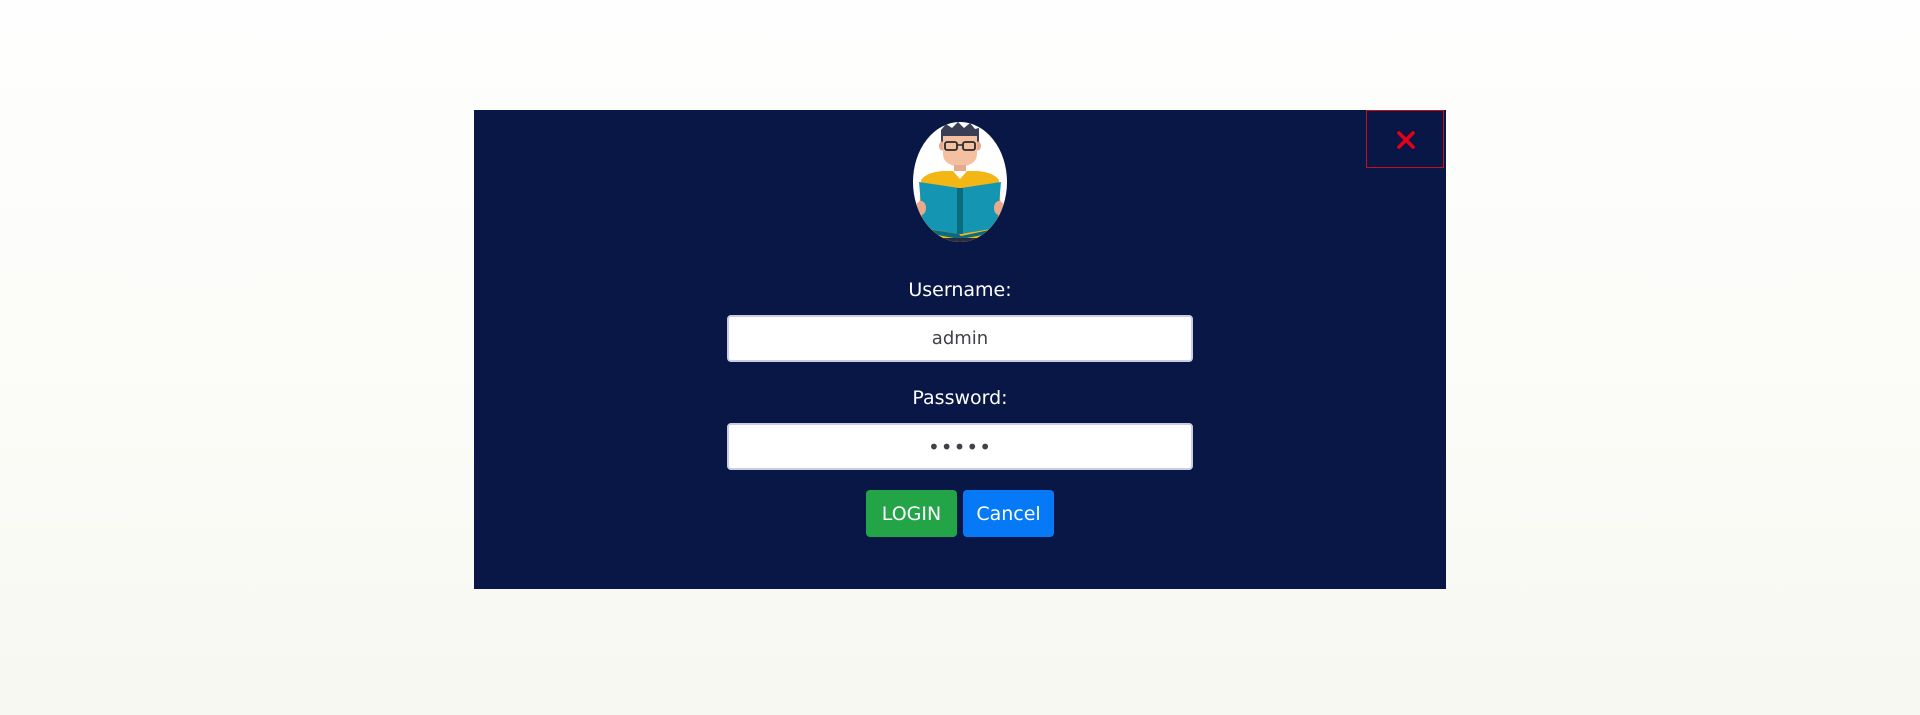  I want to click on login-button: LOGIN, so click(911, 513).